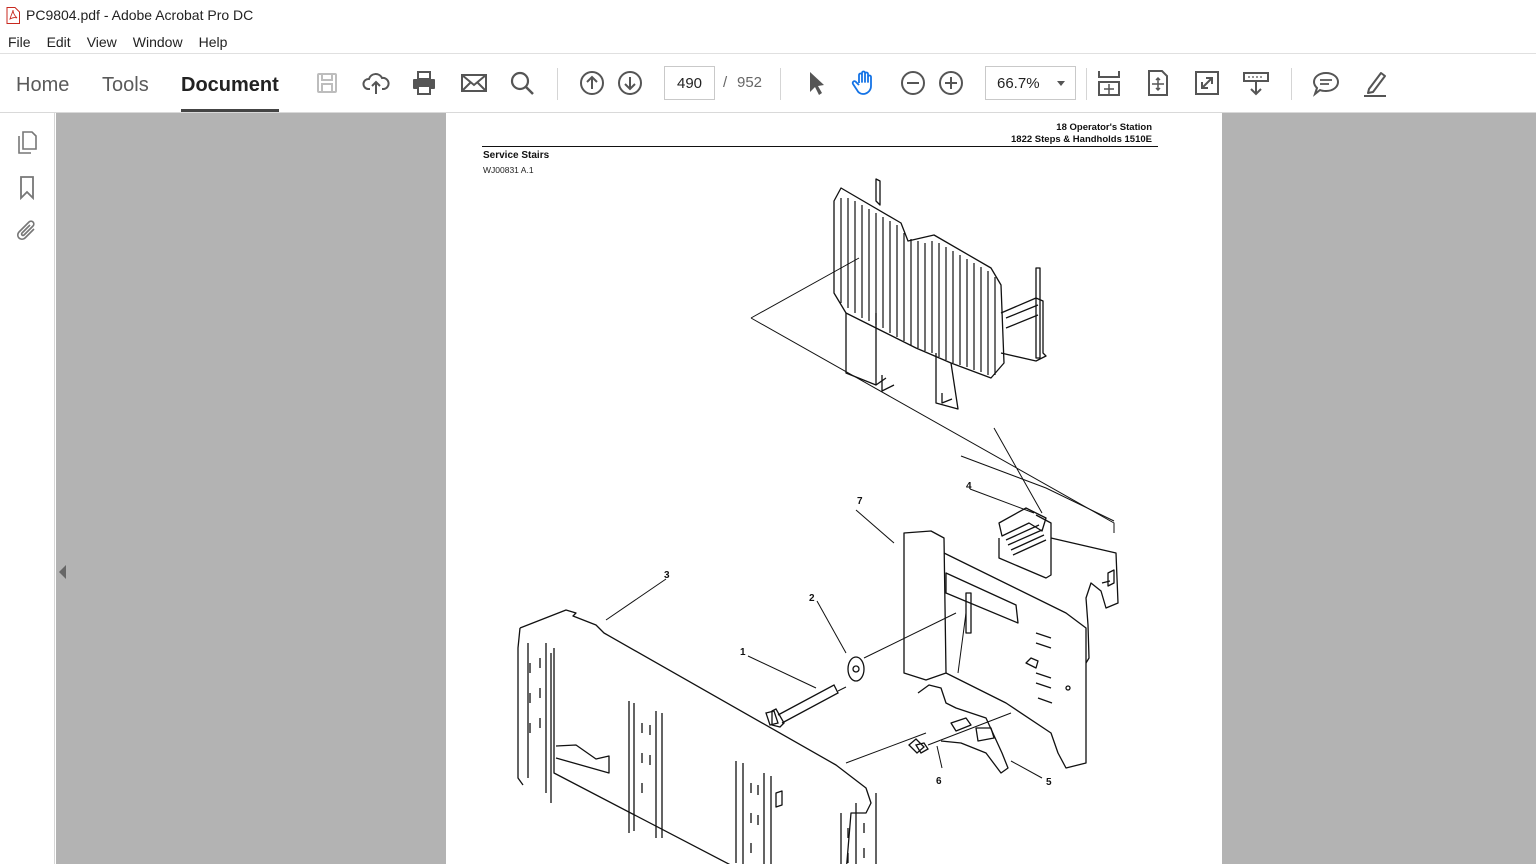 This screenshot has width=1536, height=864. Describe the element at coordinates (860, 501) in the screenshot. I see `callout-7: 7` at that location.